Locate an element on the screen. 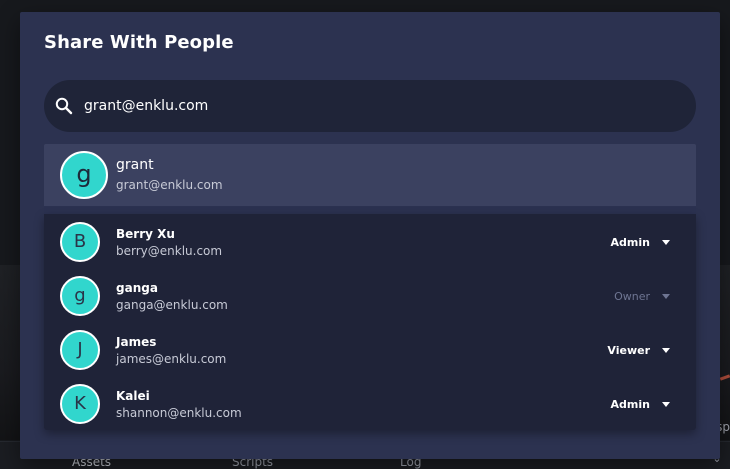  member-name: James is located at coordinates (136, 342).